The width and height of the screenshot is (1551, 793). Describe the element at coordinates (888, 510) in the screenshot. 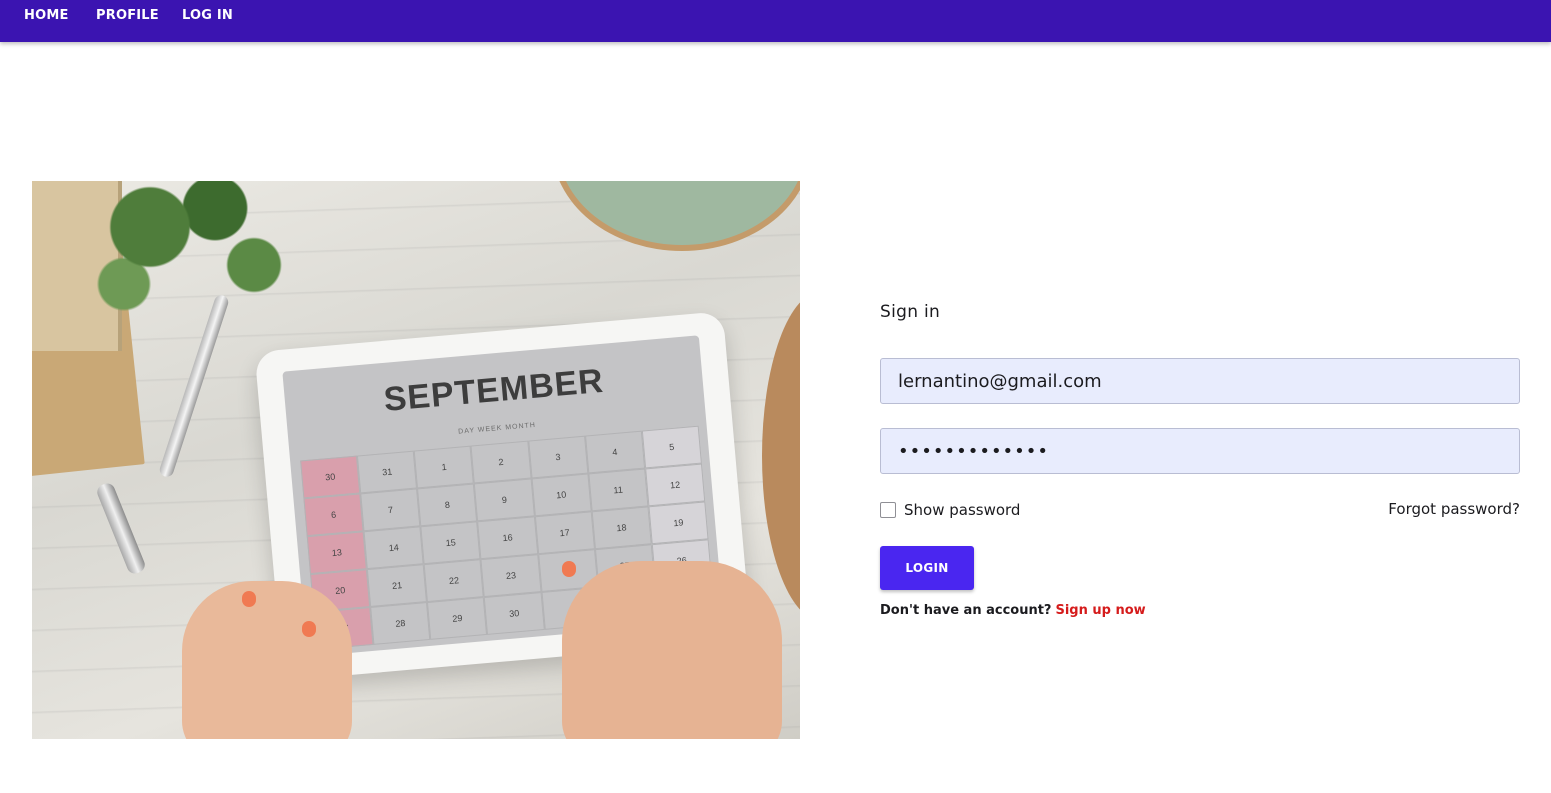

I see `show-password-checkbox` at that location.